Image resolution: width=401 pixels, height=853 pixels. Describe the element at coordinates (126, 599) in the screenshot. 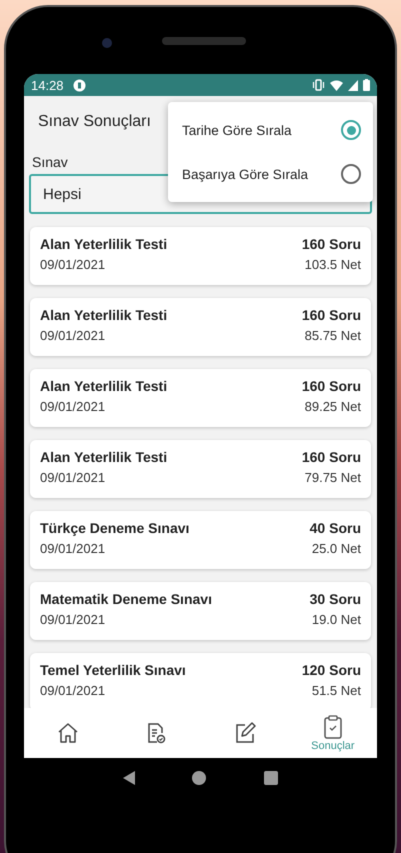

I see `exam-title: Matematik Deneme Sınavı` at that location.